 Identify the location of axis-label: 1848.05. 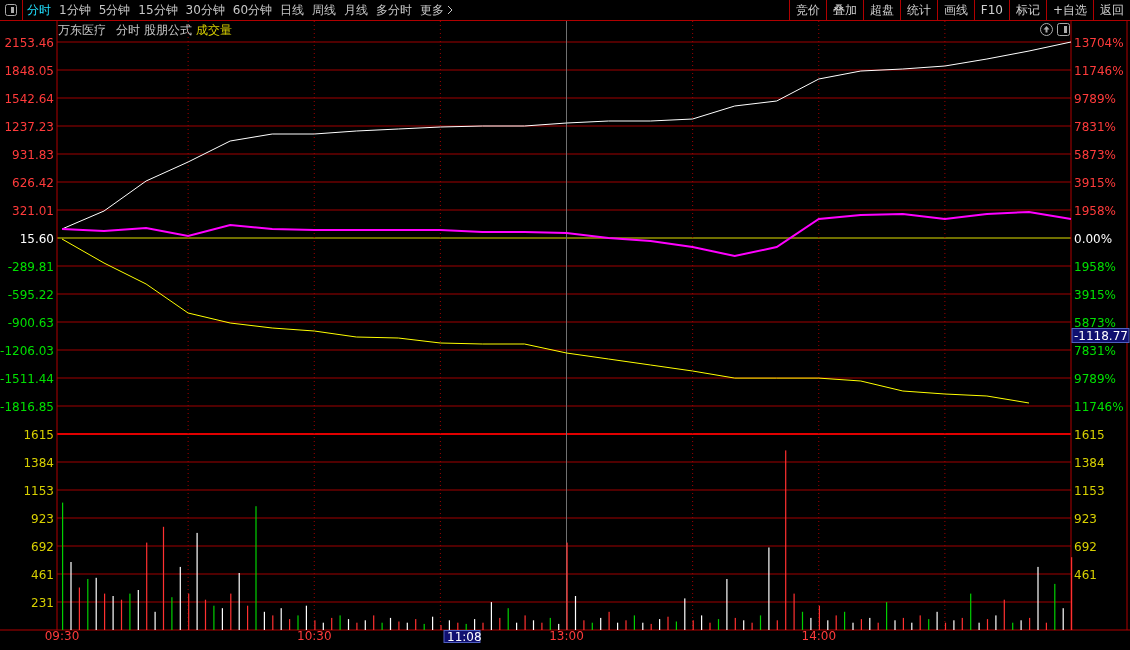
(29, 70).